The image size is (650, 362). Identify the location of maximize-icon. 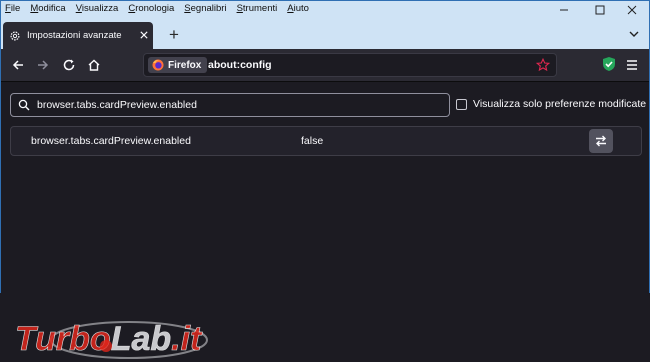
(600, 10).